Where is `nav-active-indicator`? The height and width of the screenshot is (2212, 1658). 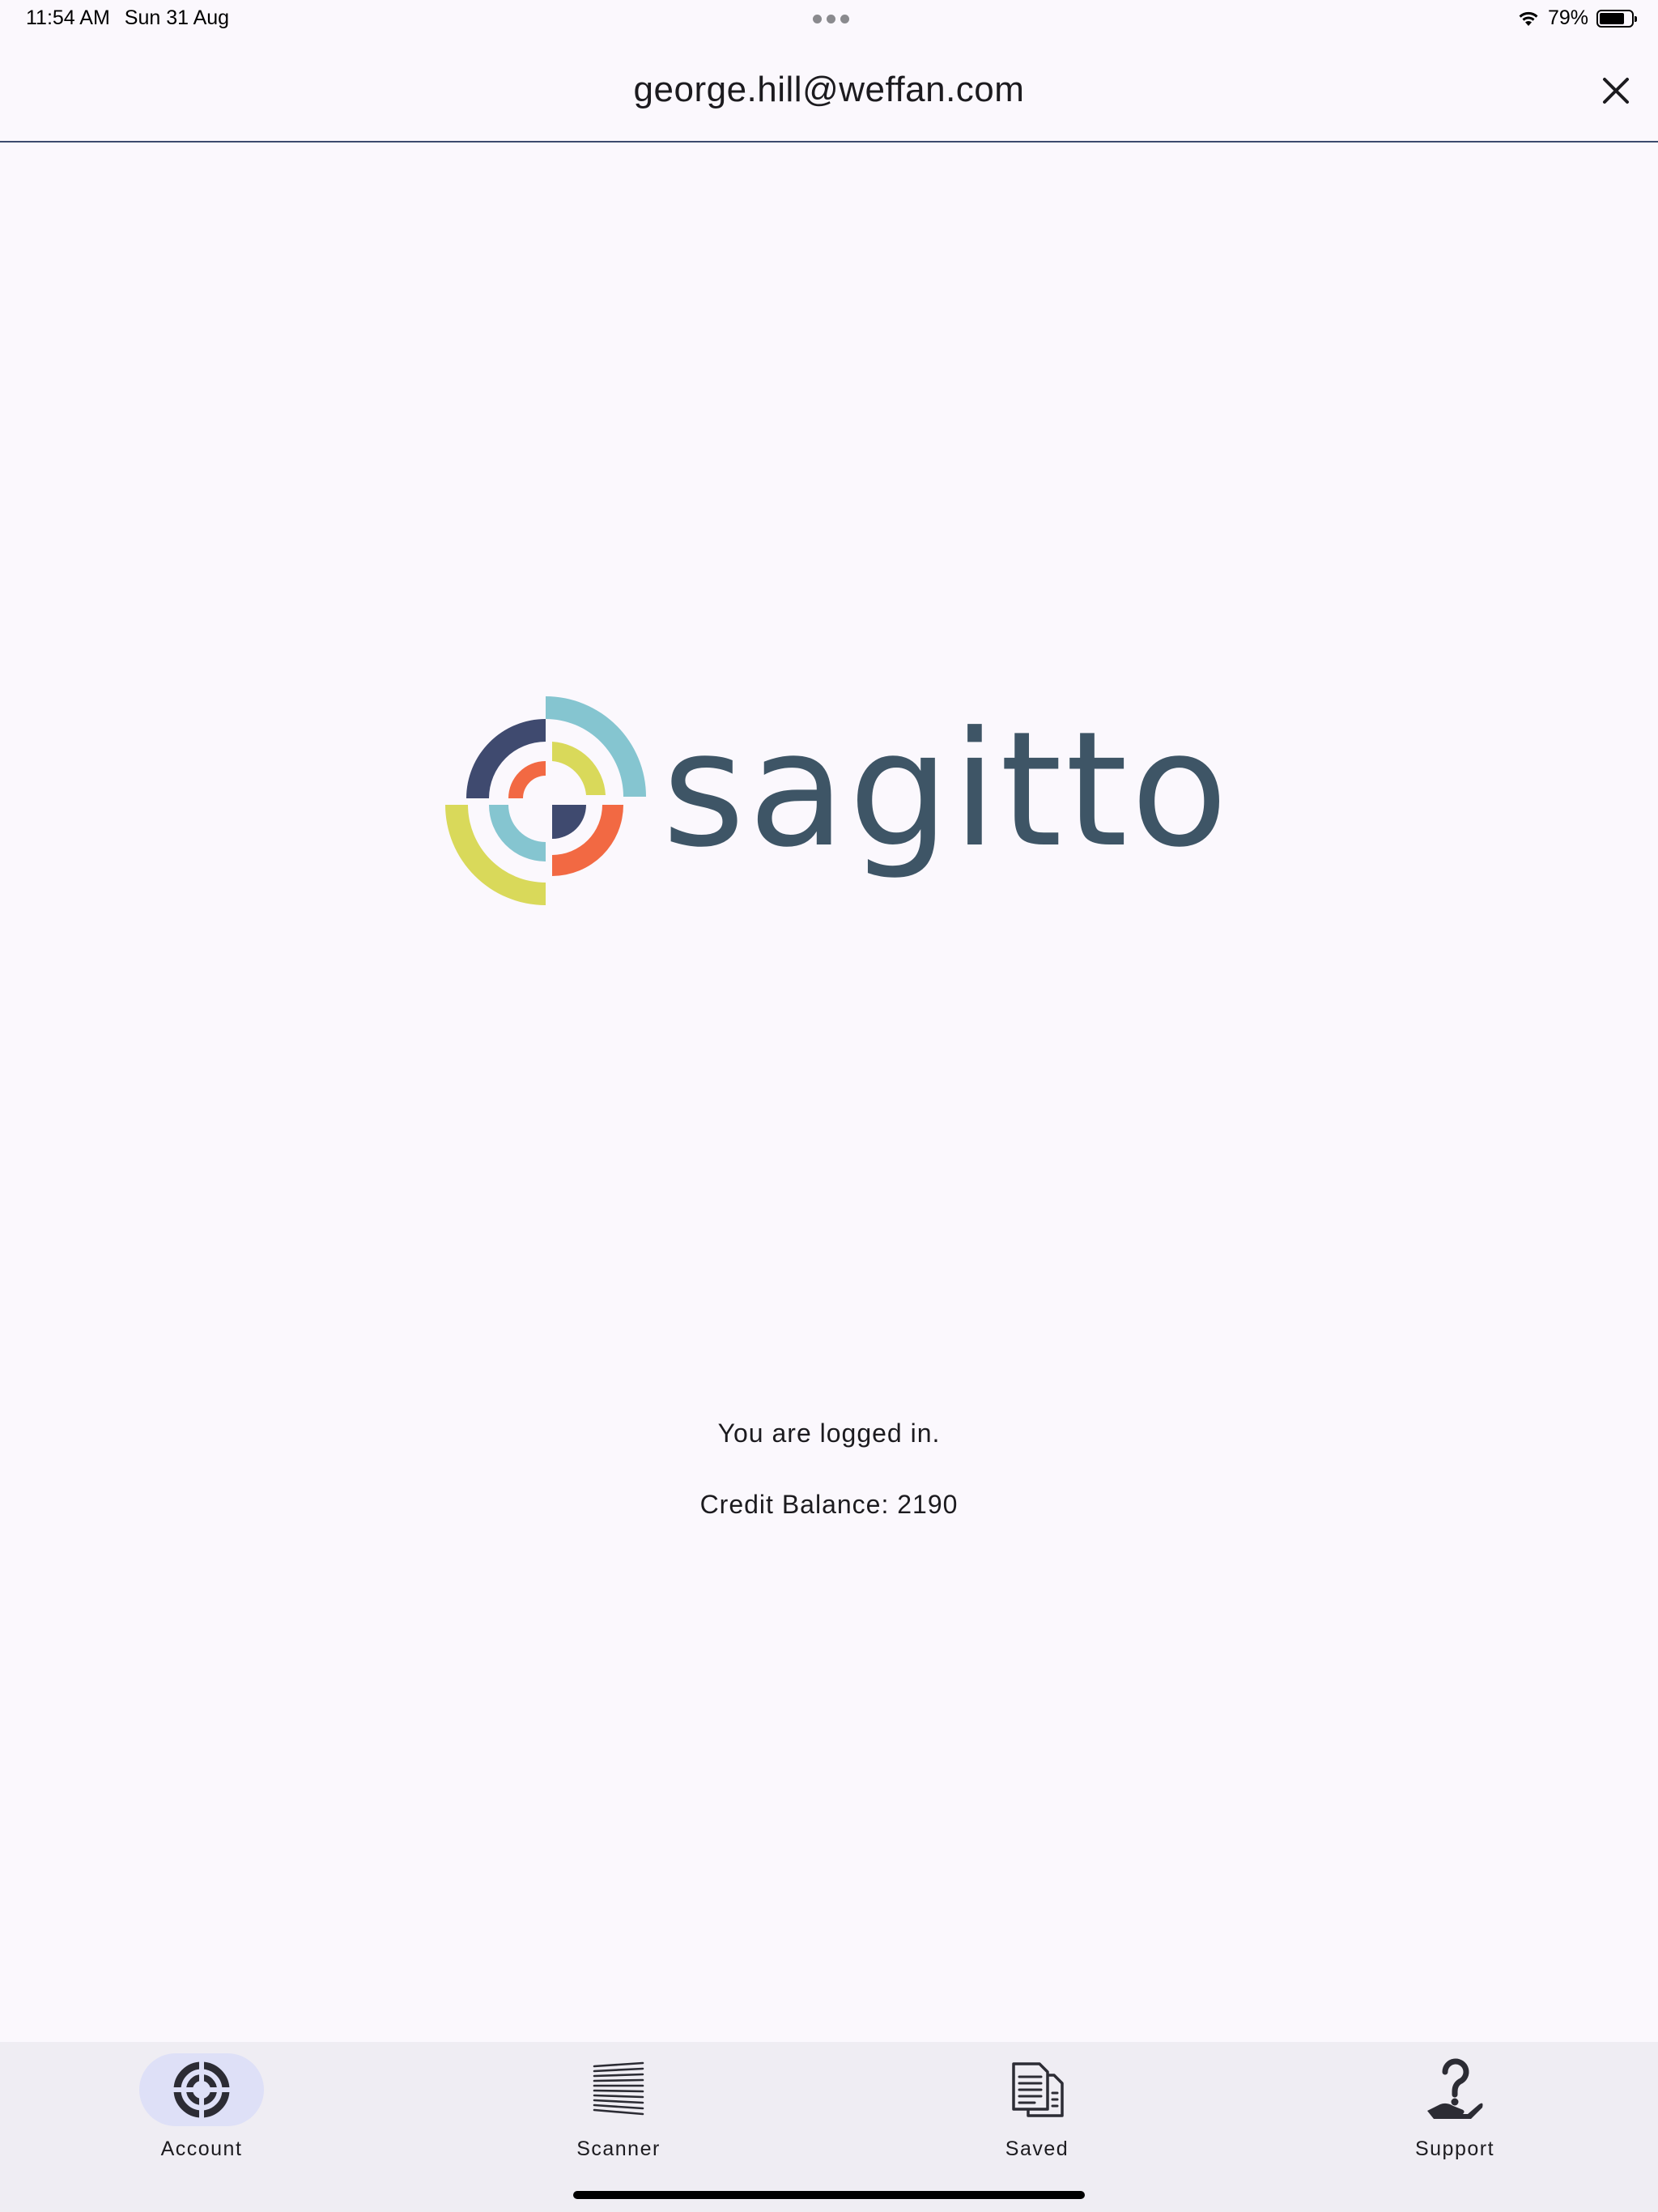 nav-active-indicator is located at coordinates (201, 2089).